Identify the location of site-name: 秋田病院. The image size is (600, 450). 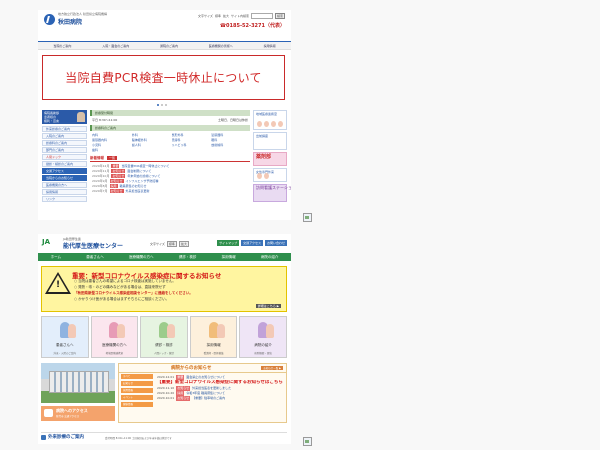
(70, 21).